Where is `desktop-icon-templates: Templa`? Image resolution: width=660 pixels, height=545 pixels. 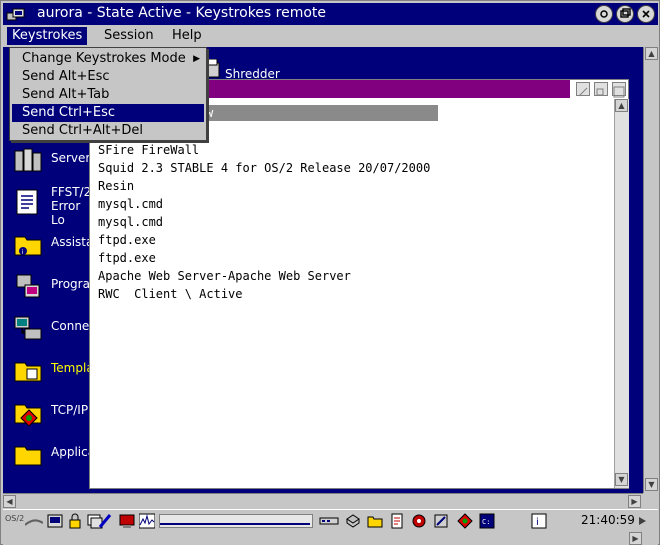
desktop-icon-templates: Templa is located at coordinates (51, 371).